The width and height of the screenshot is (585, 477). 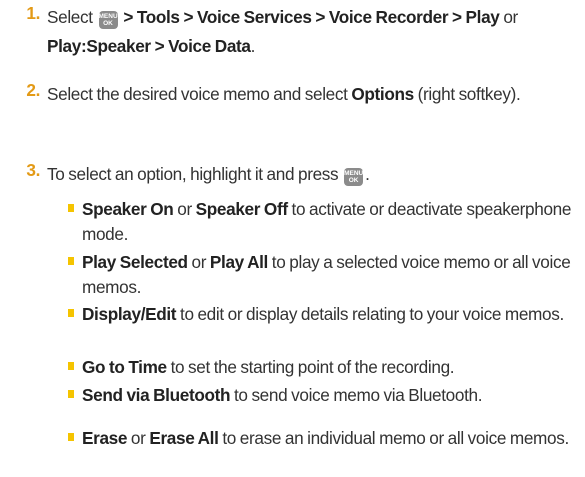 I want to click on bold-term: Send via Bluetooth, so click(x=156, y=395).